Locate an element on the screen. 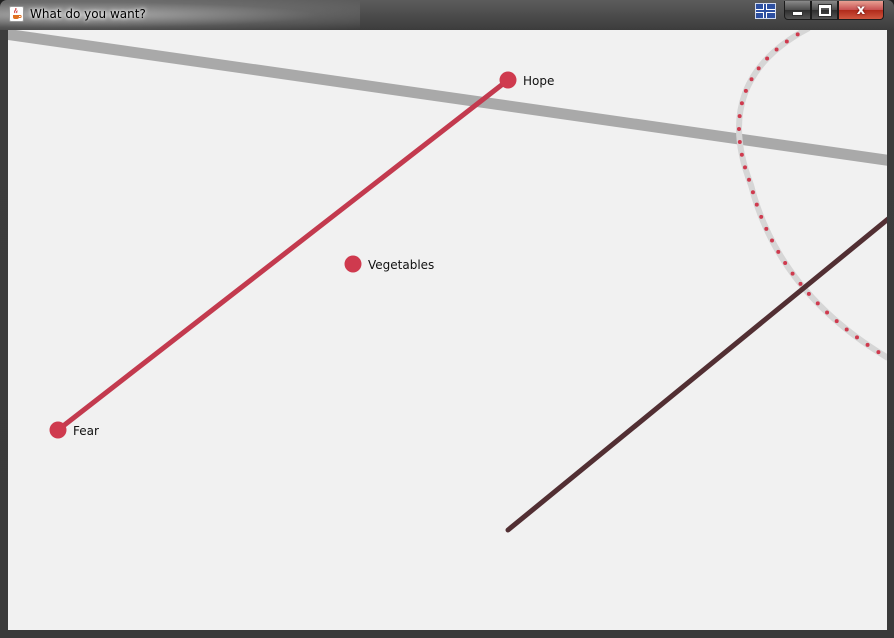 This screenshot has height=638, width=894. node-vegetables: Vegetables is located at coordinates (389, 264).